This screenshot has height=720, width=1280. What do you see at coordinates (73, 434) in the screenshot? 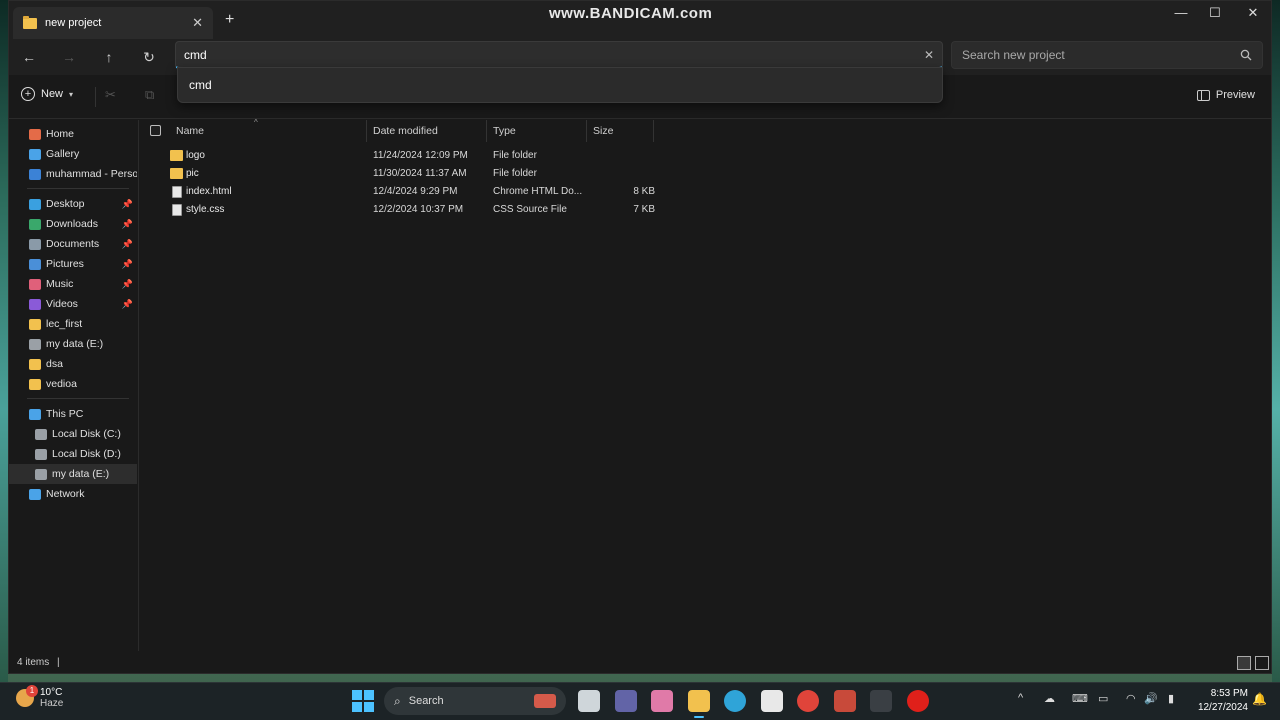
I see `sidebar-item: Local Disk (C:)` at bounding box center [73, 434].